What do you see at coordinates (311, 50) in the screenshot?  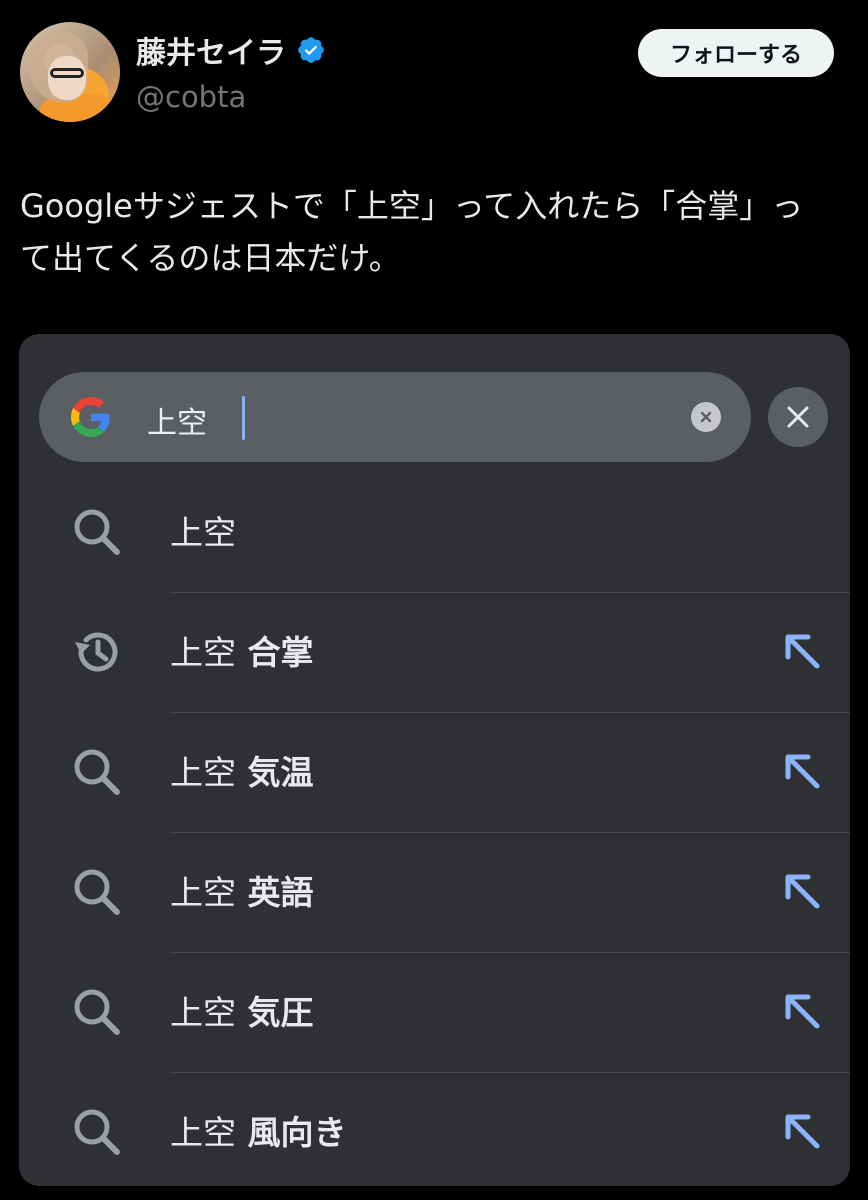 I see `verified-badge-icon` at bounding box center [311, 50].